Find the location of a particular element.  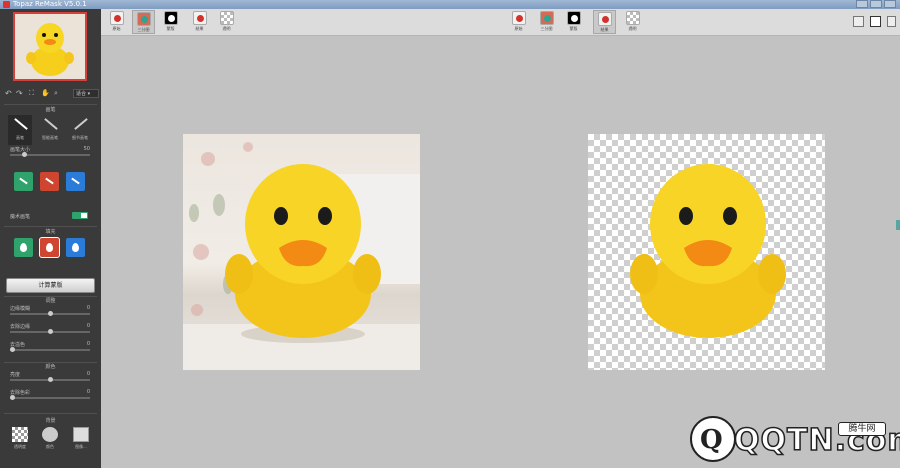

brightness-slider: 亮度 0 is located at coordinates (50, 377).